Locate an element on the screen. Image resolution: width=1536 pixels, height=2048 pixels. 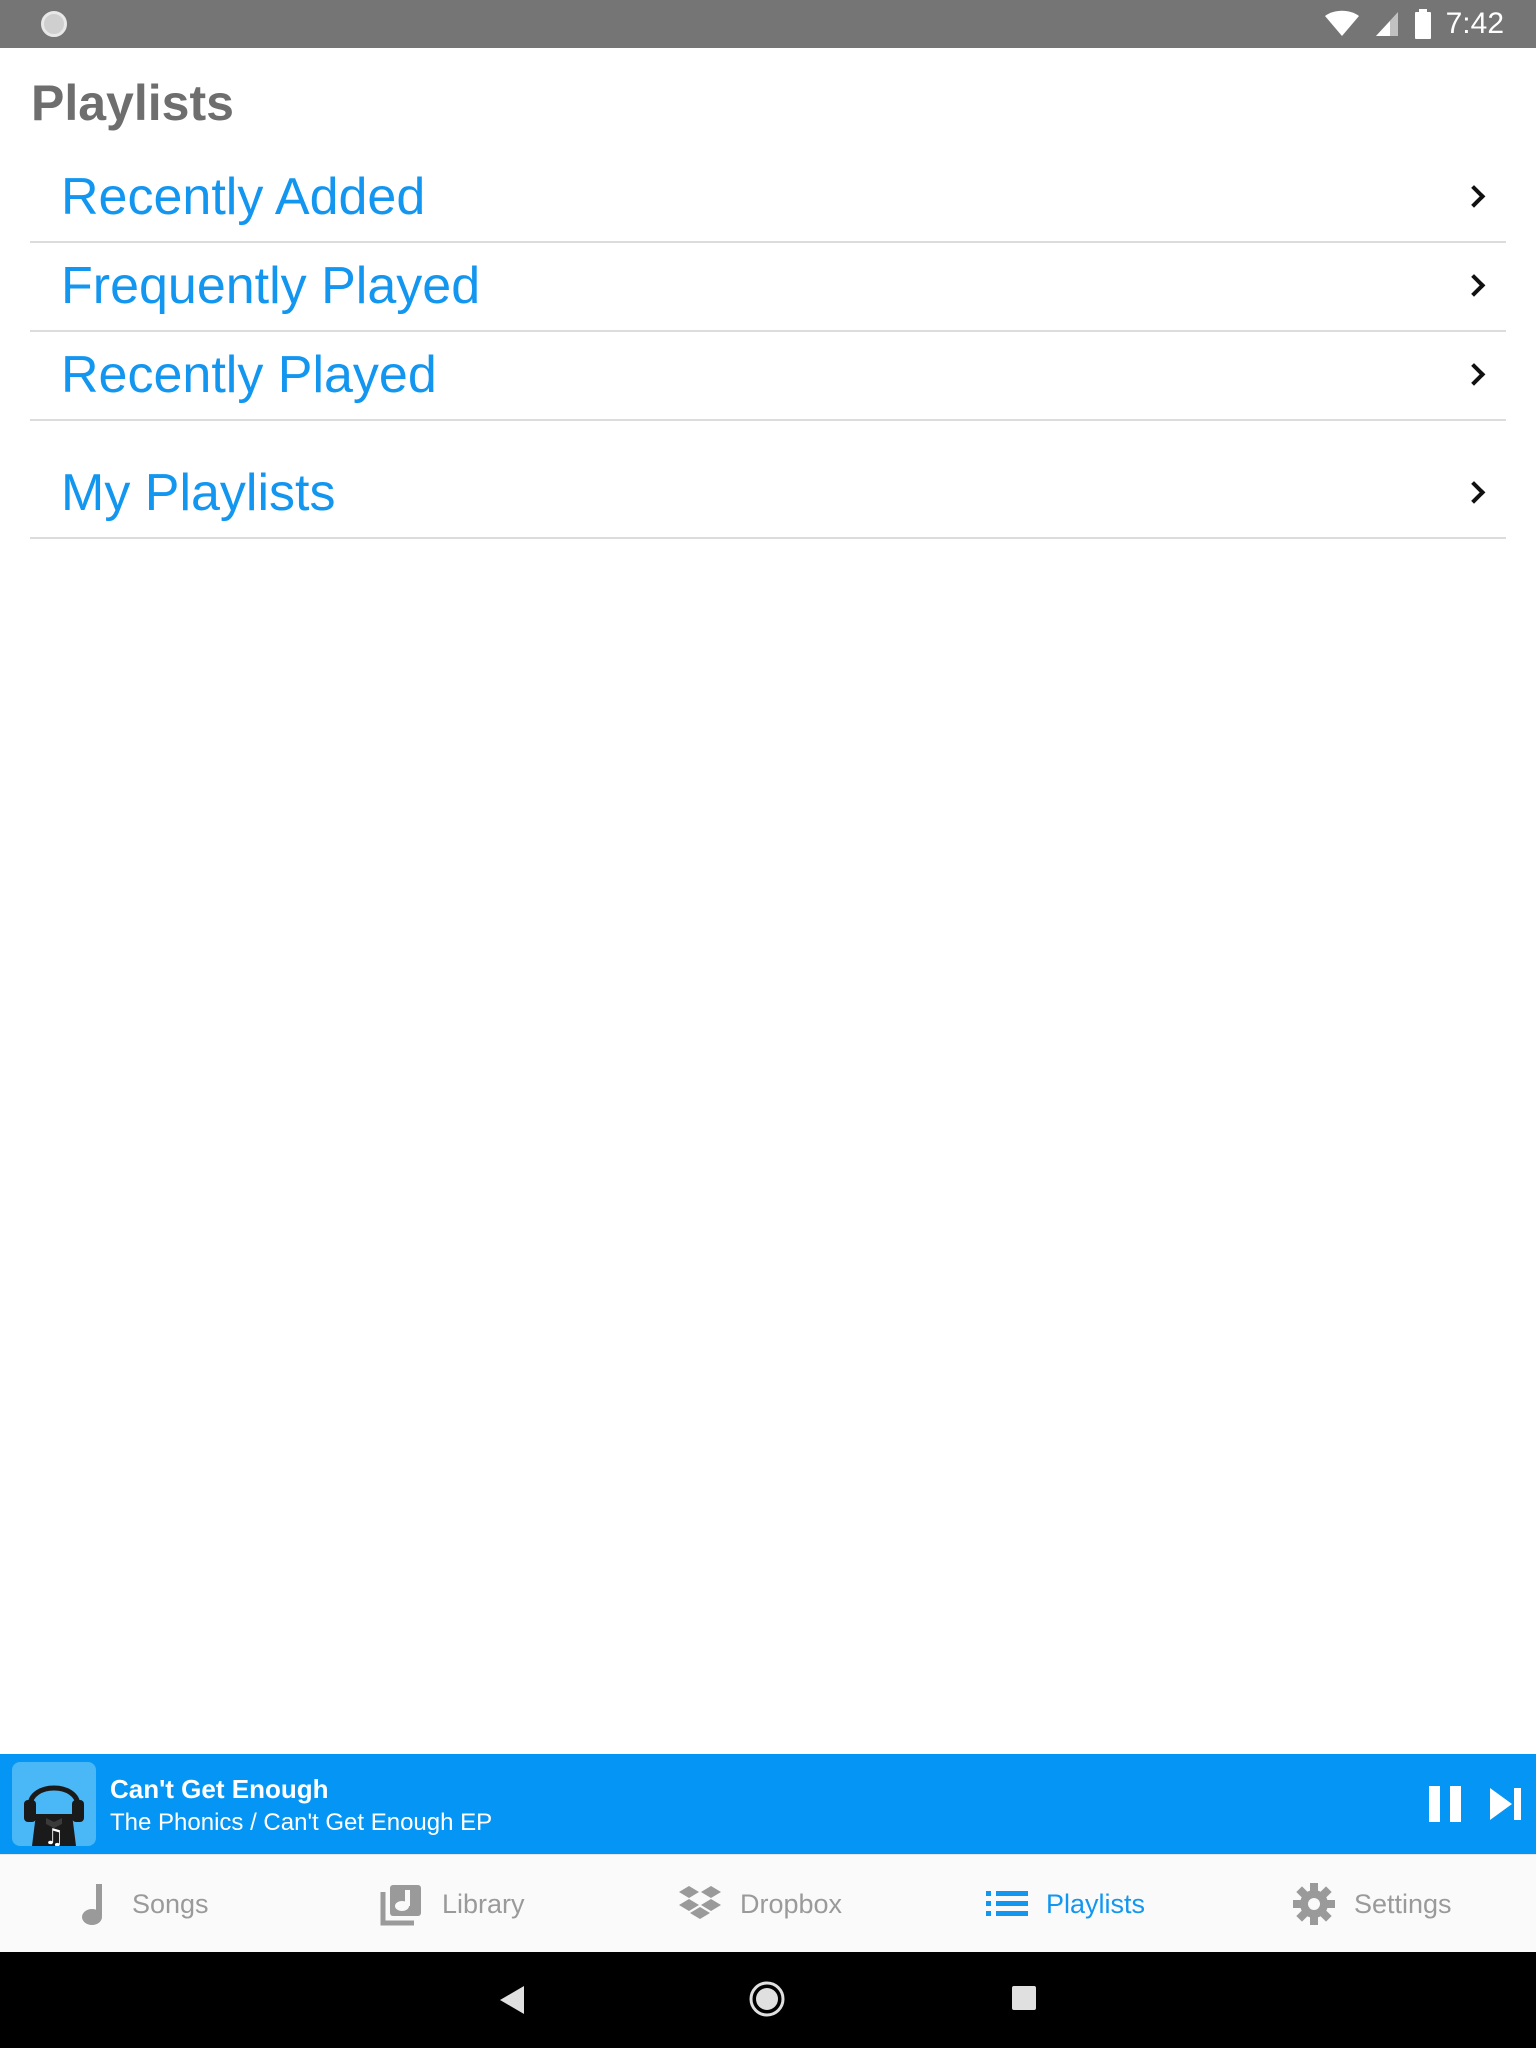
tab-bar: Songs Library Dropbox Playlists Settings is located at coordinates (768, 1903).